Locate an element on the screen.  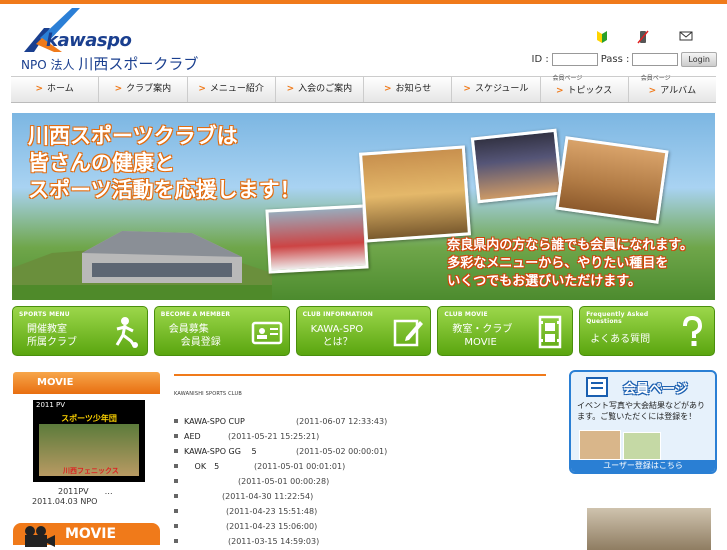
nav-label: メニュー紹介 is located at coordinates (236, 89).